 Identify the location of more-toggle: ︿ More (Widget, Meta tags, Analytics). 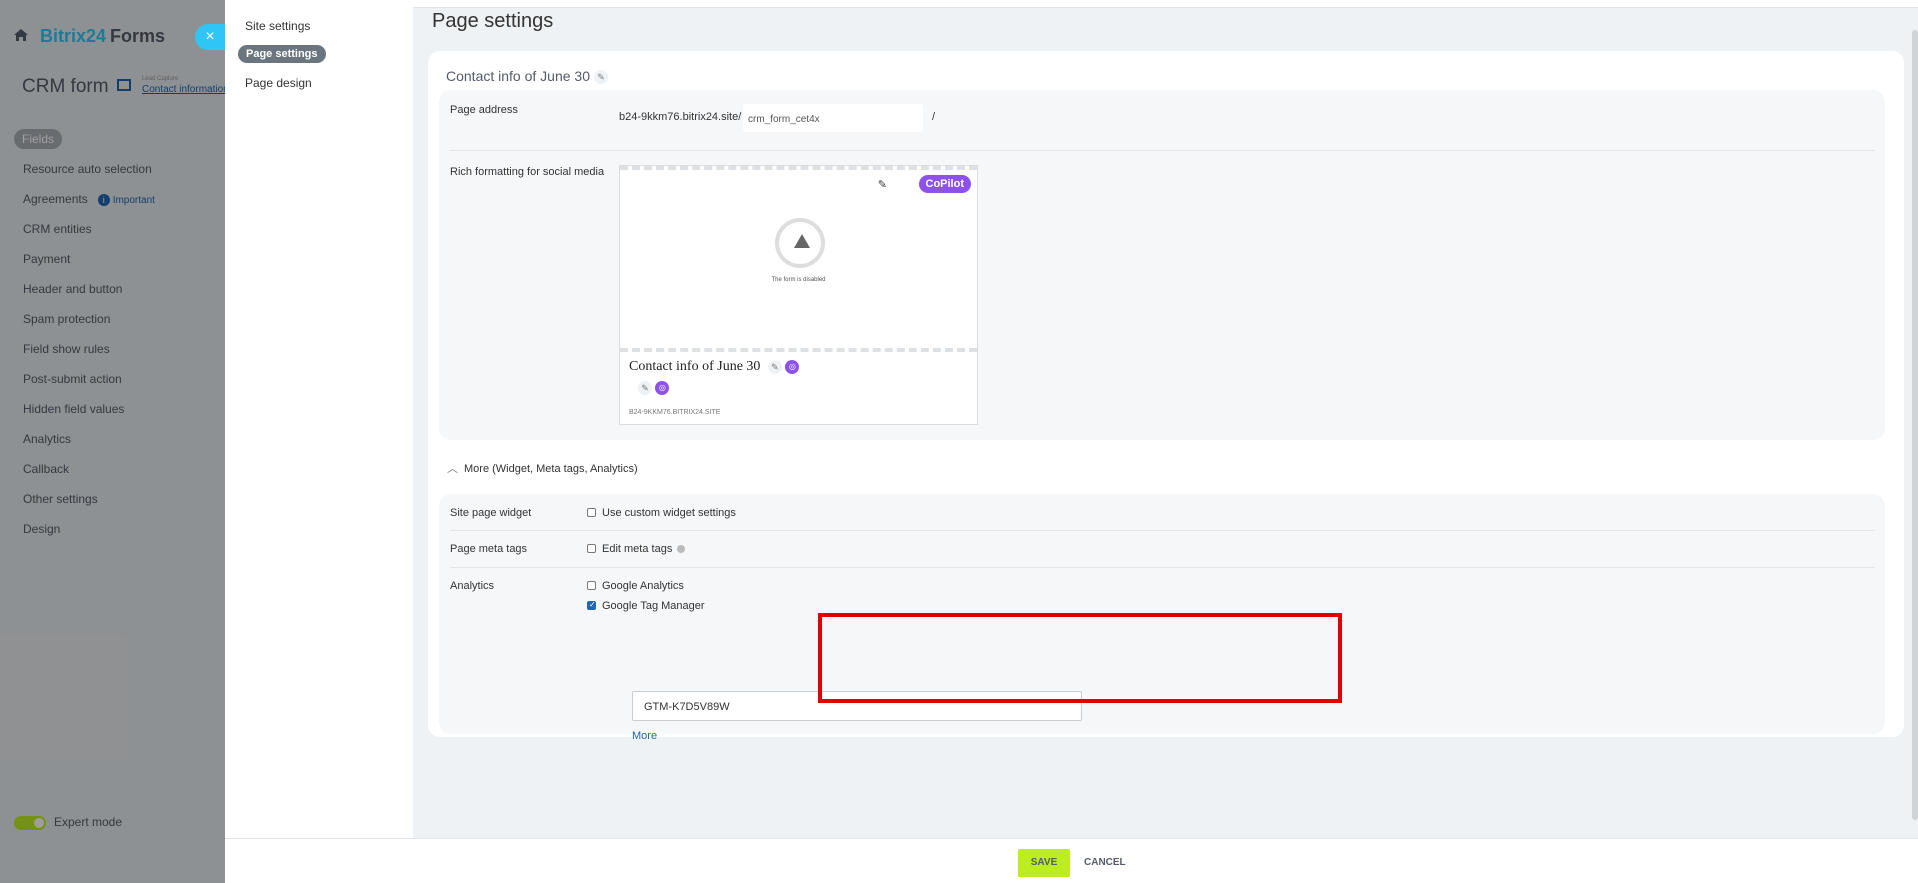
(542, 468).